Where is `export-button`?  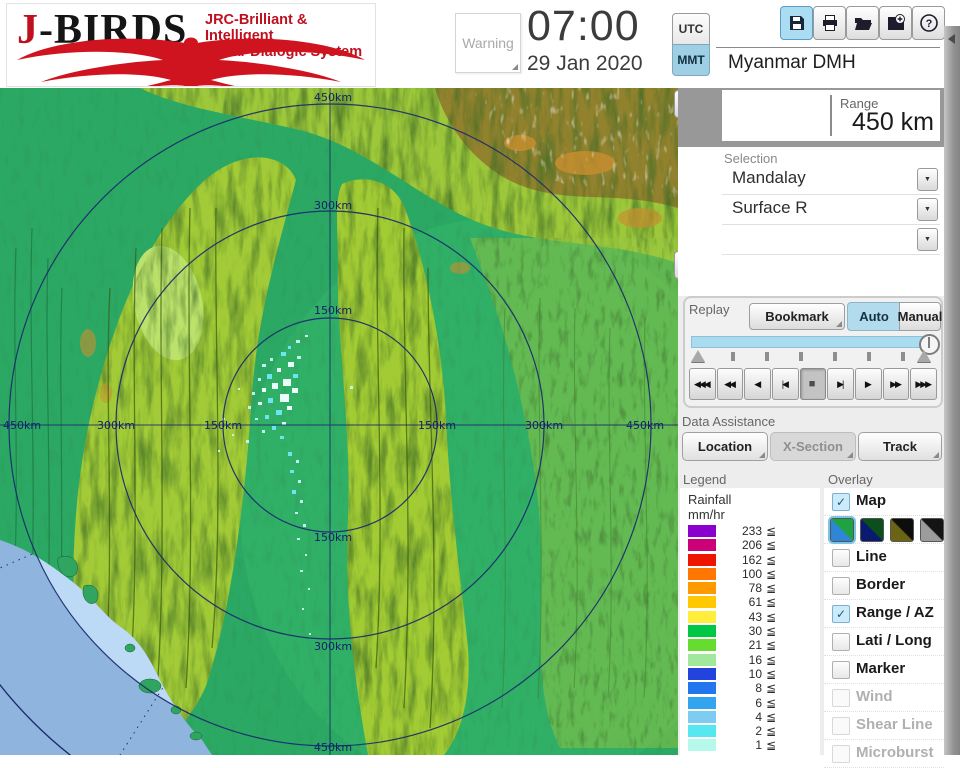
export-button is located at coordinates (895, 23).